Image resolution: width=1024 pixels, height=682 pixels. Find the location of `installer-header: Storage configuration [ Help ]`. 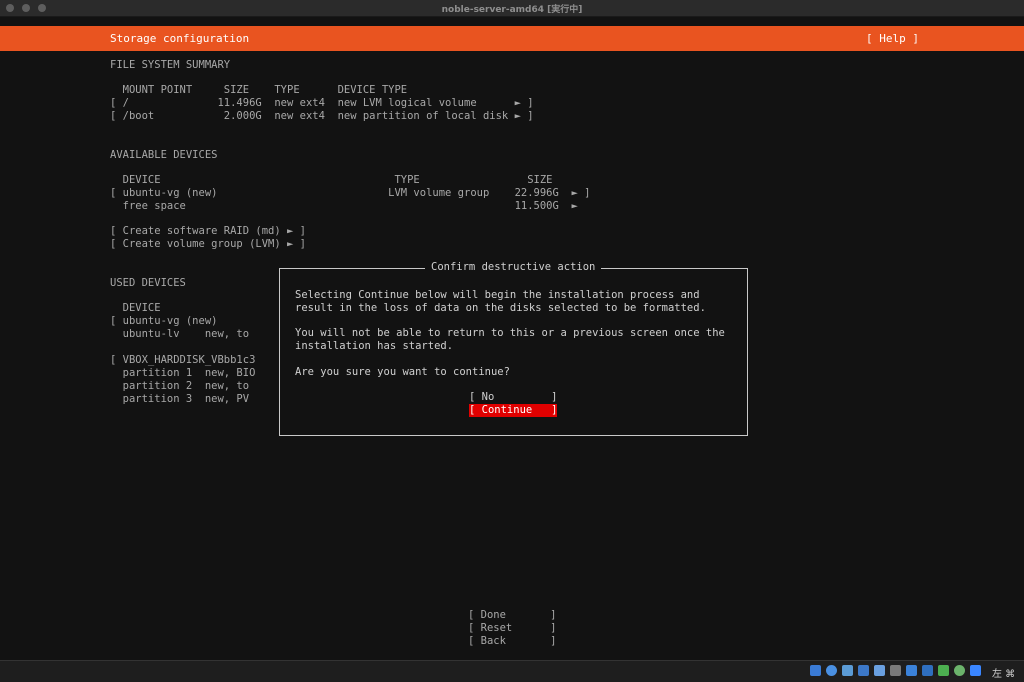

installer-header: Storage configuration [ Help ] is located at coordinates (512, 38).